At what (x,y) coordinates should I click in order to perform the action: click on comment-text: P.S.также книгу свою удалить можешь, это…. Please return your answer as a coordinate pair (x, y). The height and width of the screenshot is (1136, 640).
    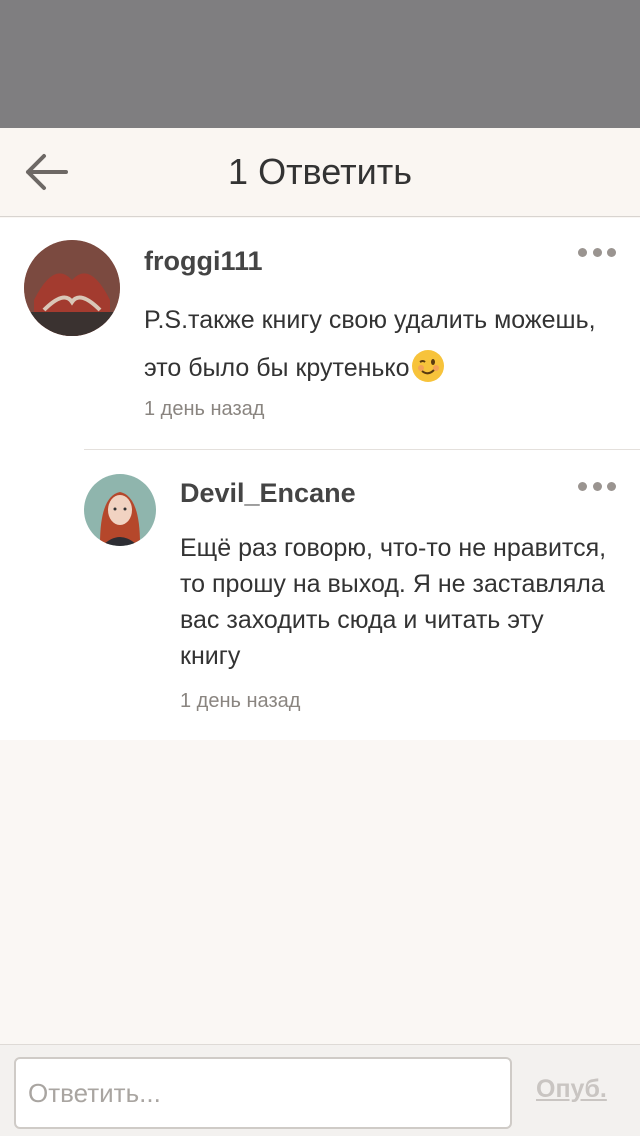
    Looking at the image, I should click on (370, 344).